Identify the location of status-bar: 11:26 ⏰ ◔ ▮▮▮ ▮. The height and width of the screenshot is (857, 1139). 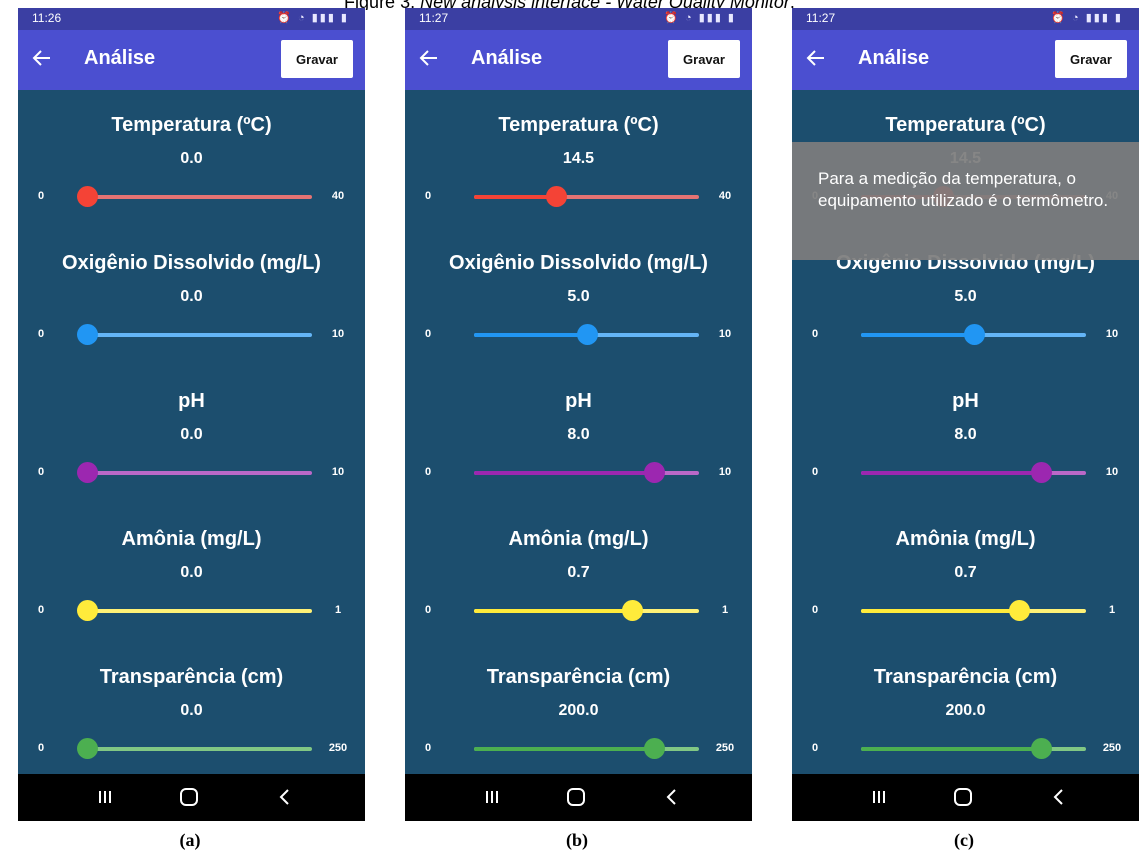
(191, 19).